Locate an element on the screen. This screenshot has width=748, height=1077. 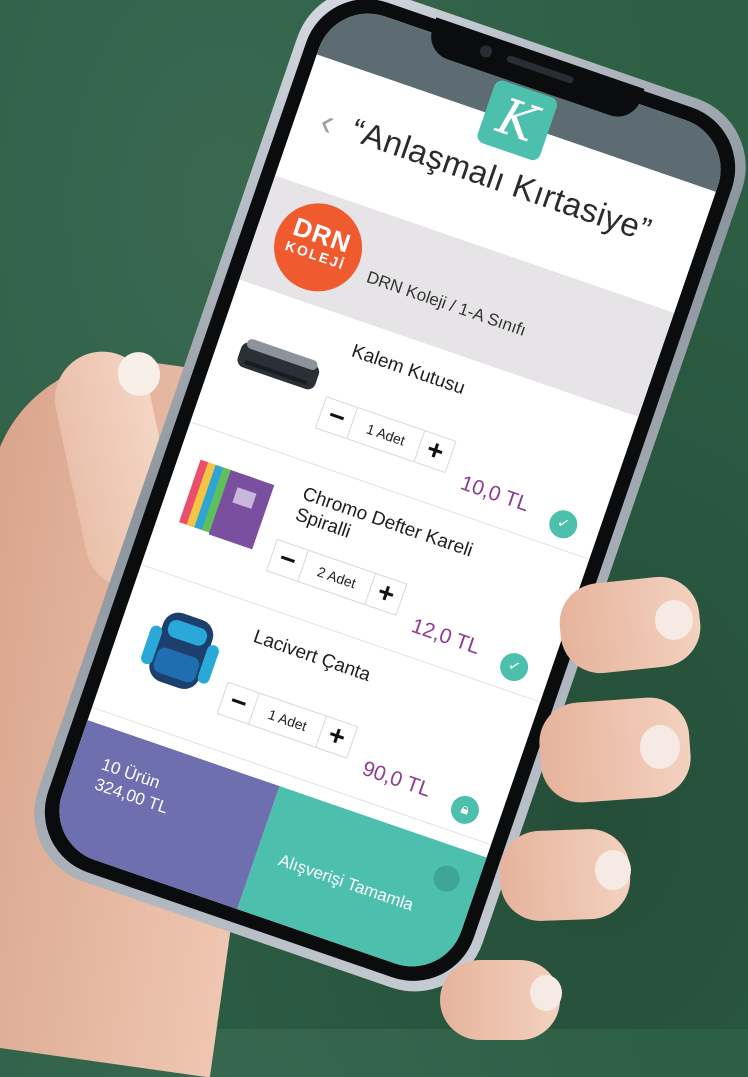
checkout-label: Alışverişi Tamamla is located at coordinates (346, 882).